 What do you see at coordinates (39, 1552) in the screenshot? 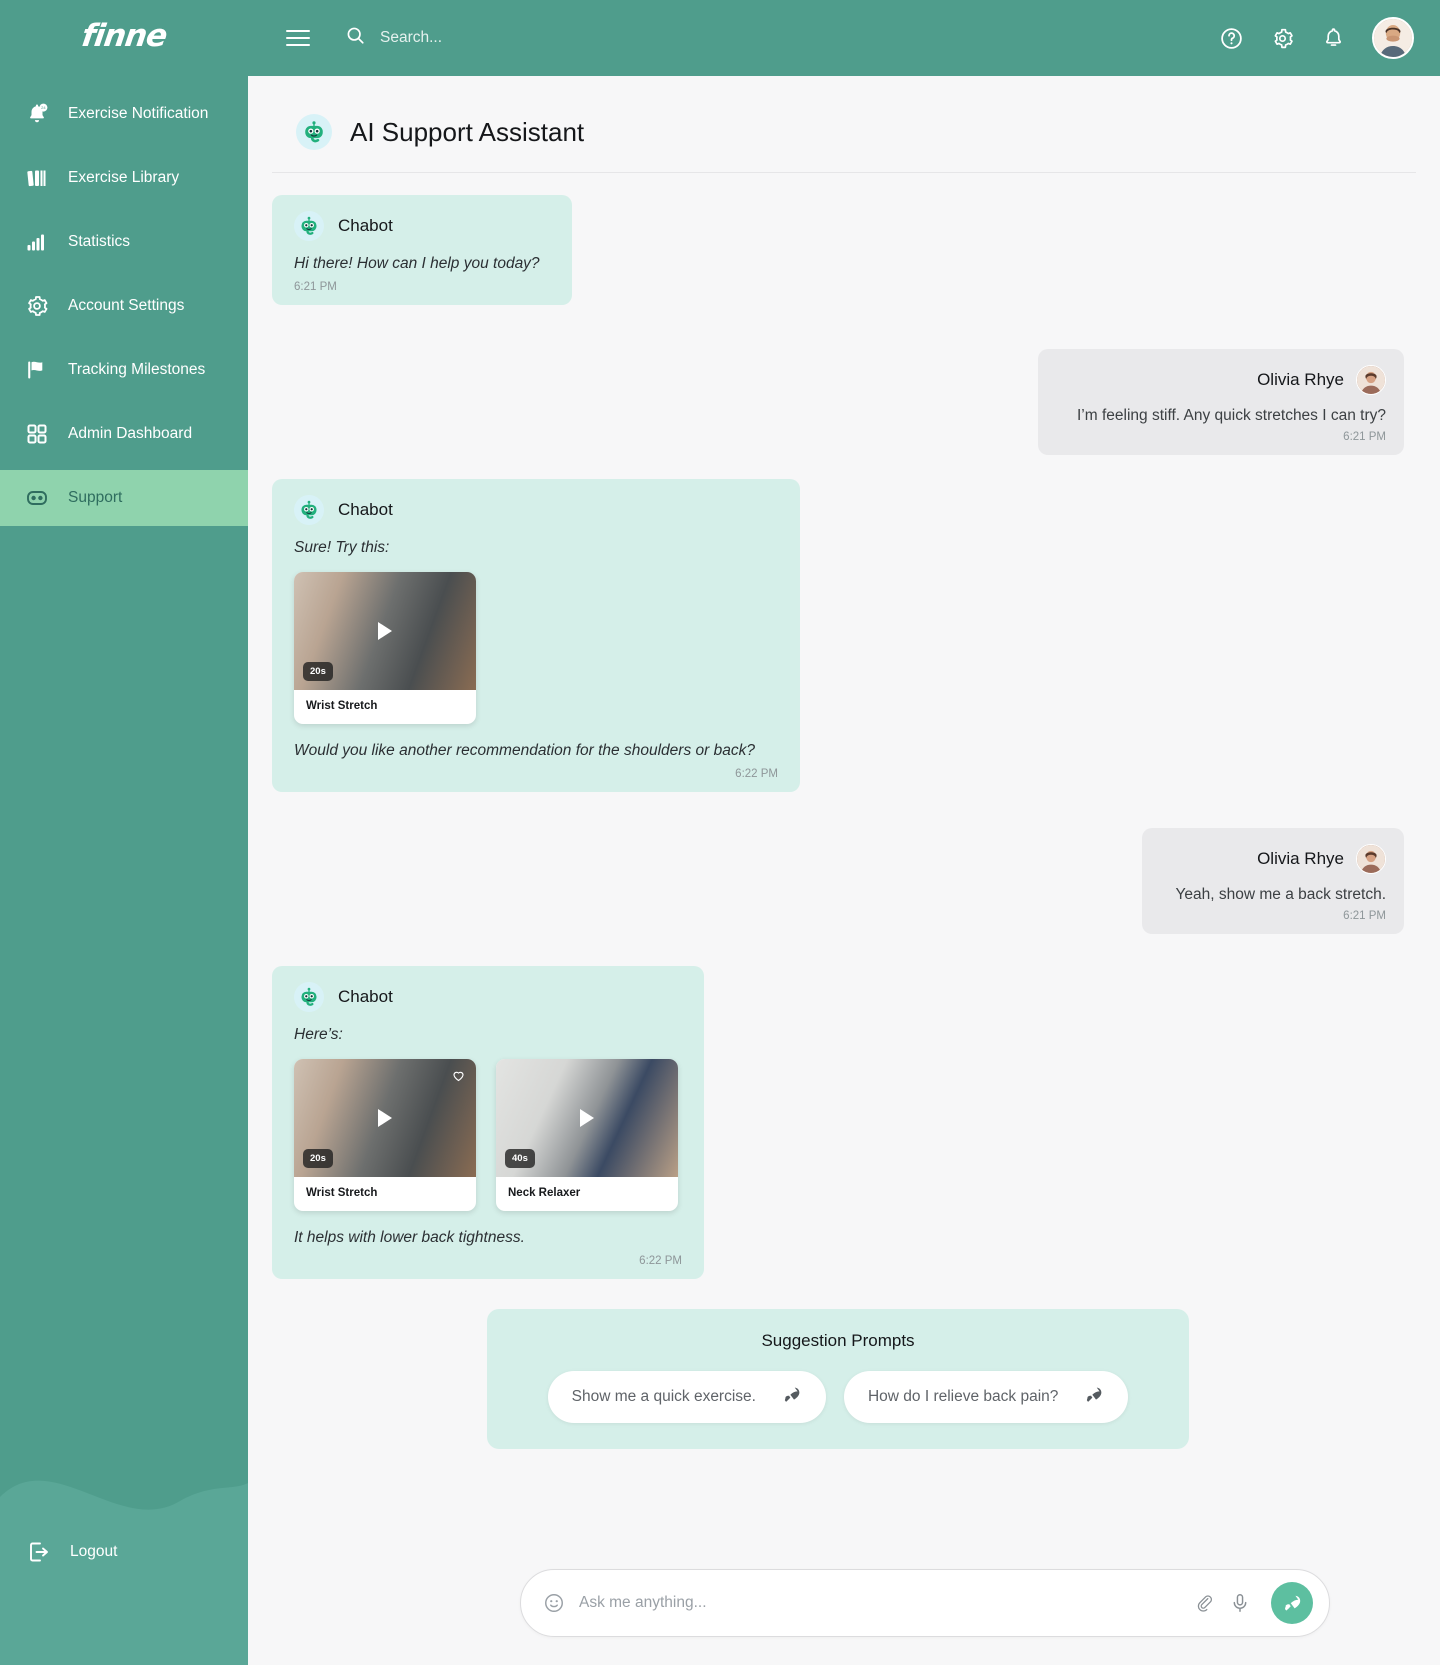
I see `logout-icon` at bounding box center [39, 1552].